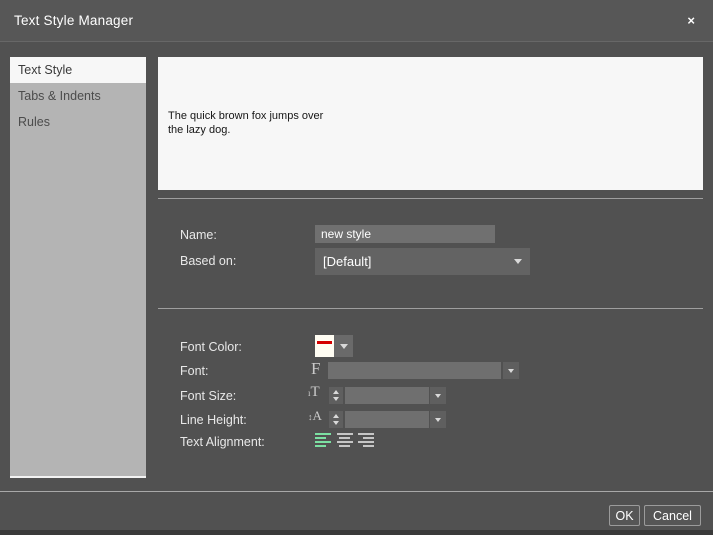  Describe the element at coordinates (356, 21) in the screenshot. I see `titlebar: Text Style Manager ×` at that location.